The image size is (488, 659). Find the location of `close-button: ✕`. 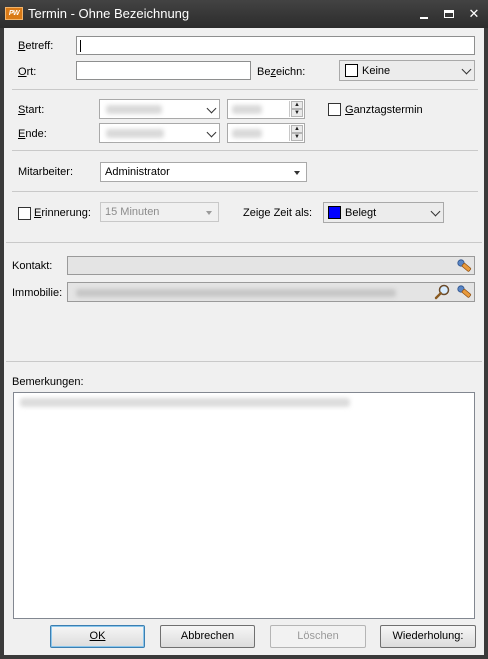

close-button: ✕ is located at coordinates (474, 14).